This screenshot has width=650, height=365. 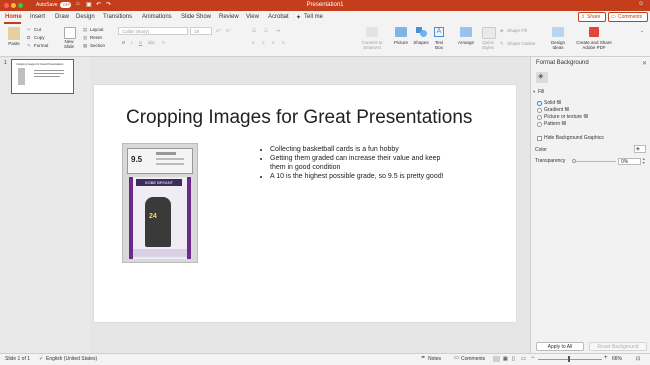 I want to click on normal-view-icon, so click(x=496, y=359).